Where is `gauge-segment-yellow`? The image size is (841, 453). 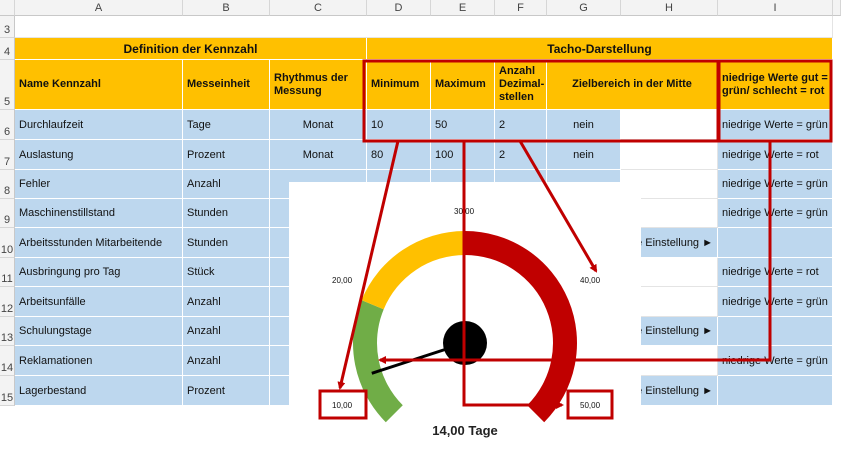
gauge-segment-yellow is located at coordinates (413, 270).